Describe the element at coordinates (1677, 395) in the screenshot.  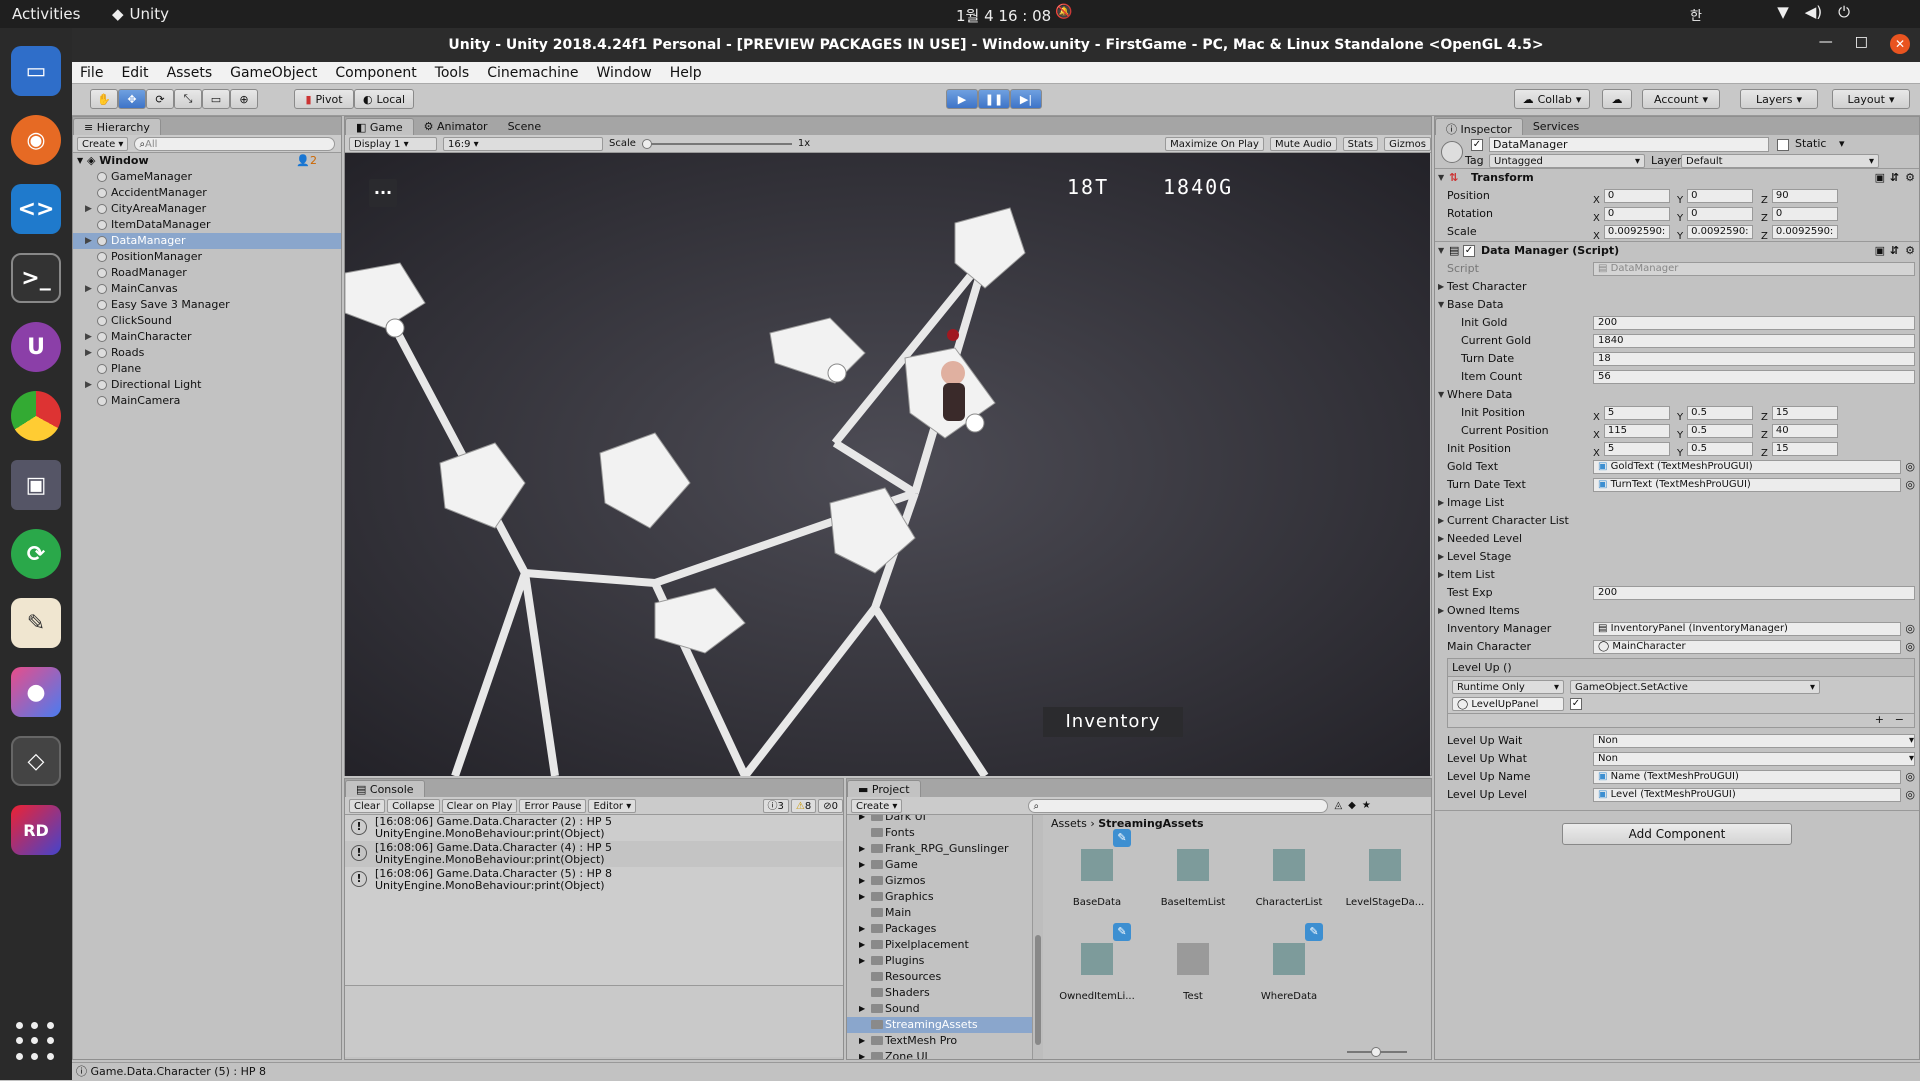
I see `where-data-row: ▼ Where Data` at that location.